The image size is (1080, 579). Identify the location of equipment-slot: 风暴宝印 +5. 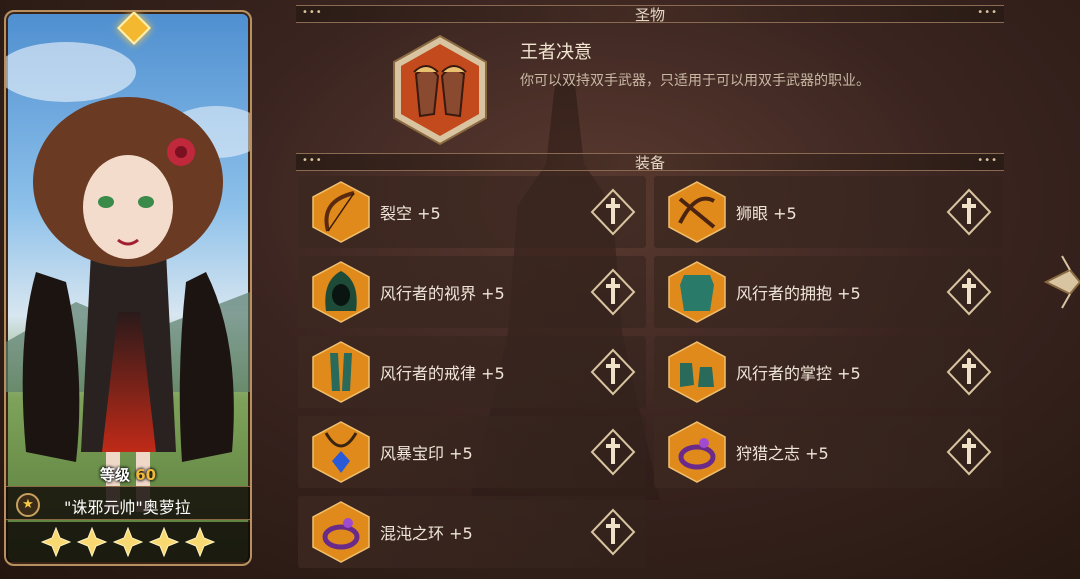
(472, 452).